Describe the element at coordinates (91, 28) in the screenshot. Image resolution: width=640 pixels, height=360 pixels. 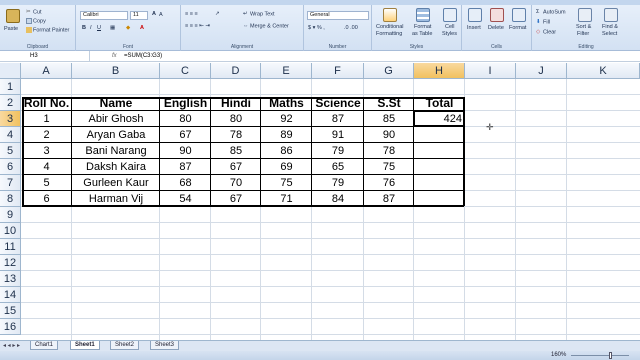
I see `italic-icon: I` at that location.